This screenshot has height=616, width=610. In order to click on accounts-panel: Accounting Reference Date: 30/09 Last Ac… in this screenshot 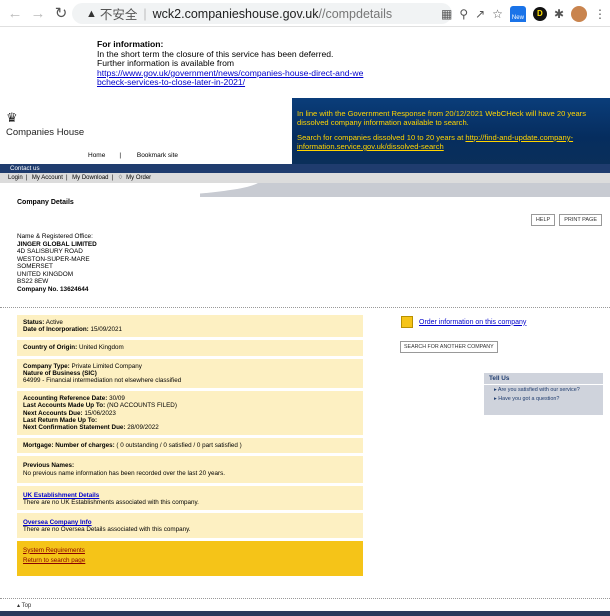, I will do `click(190, 413)`.